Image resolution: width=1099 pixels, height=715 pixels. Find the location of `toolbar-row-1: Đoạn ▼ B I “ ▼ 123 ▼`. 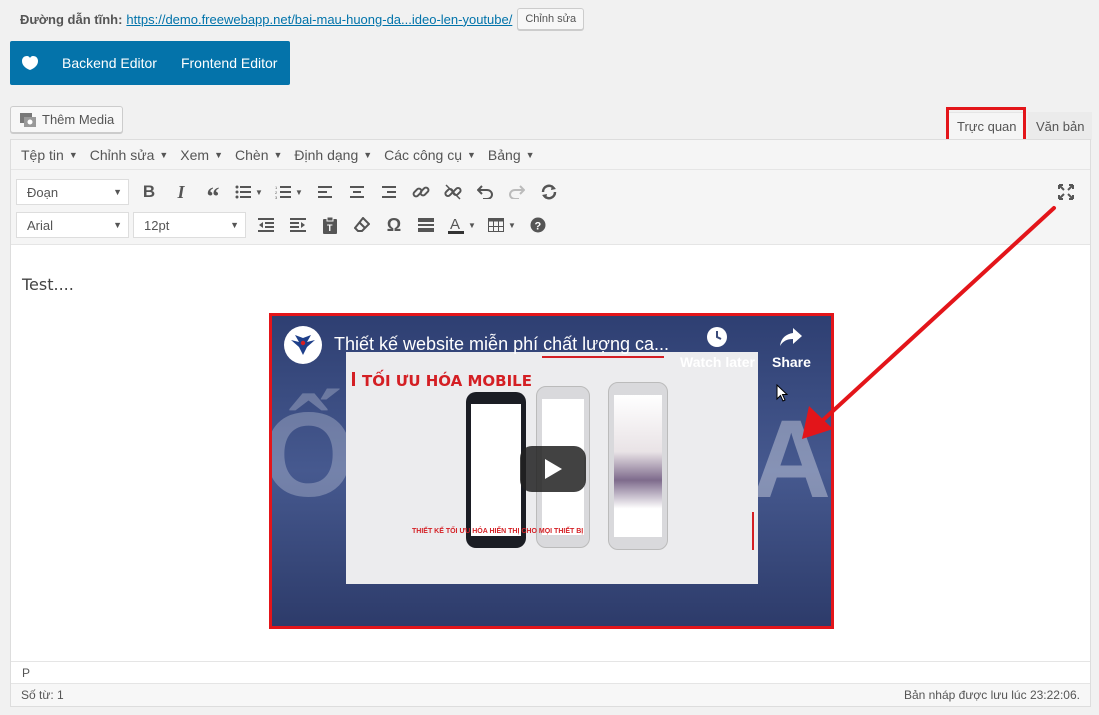

toolbar-row-1: Đoạn ▼ B I “ ▼ 123 ▼ is located at coordinates (290, 194).